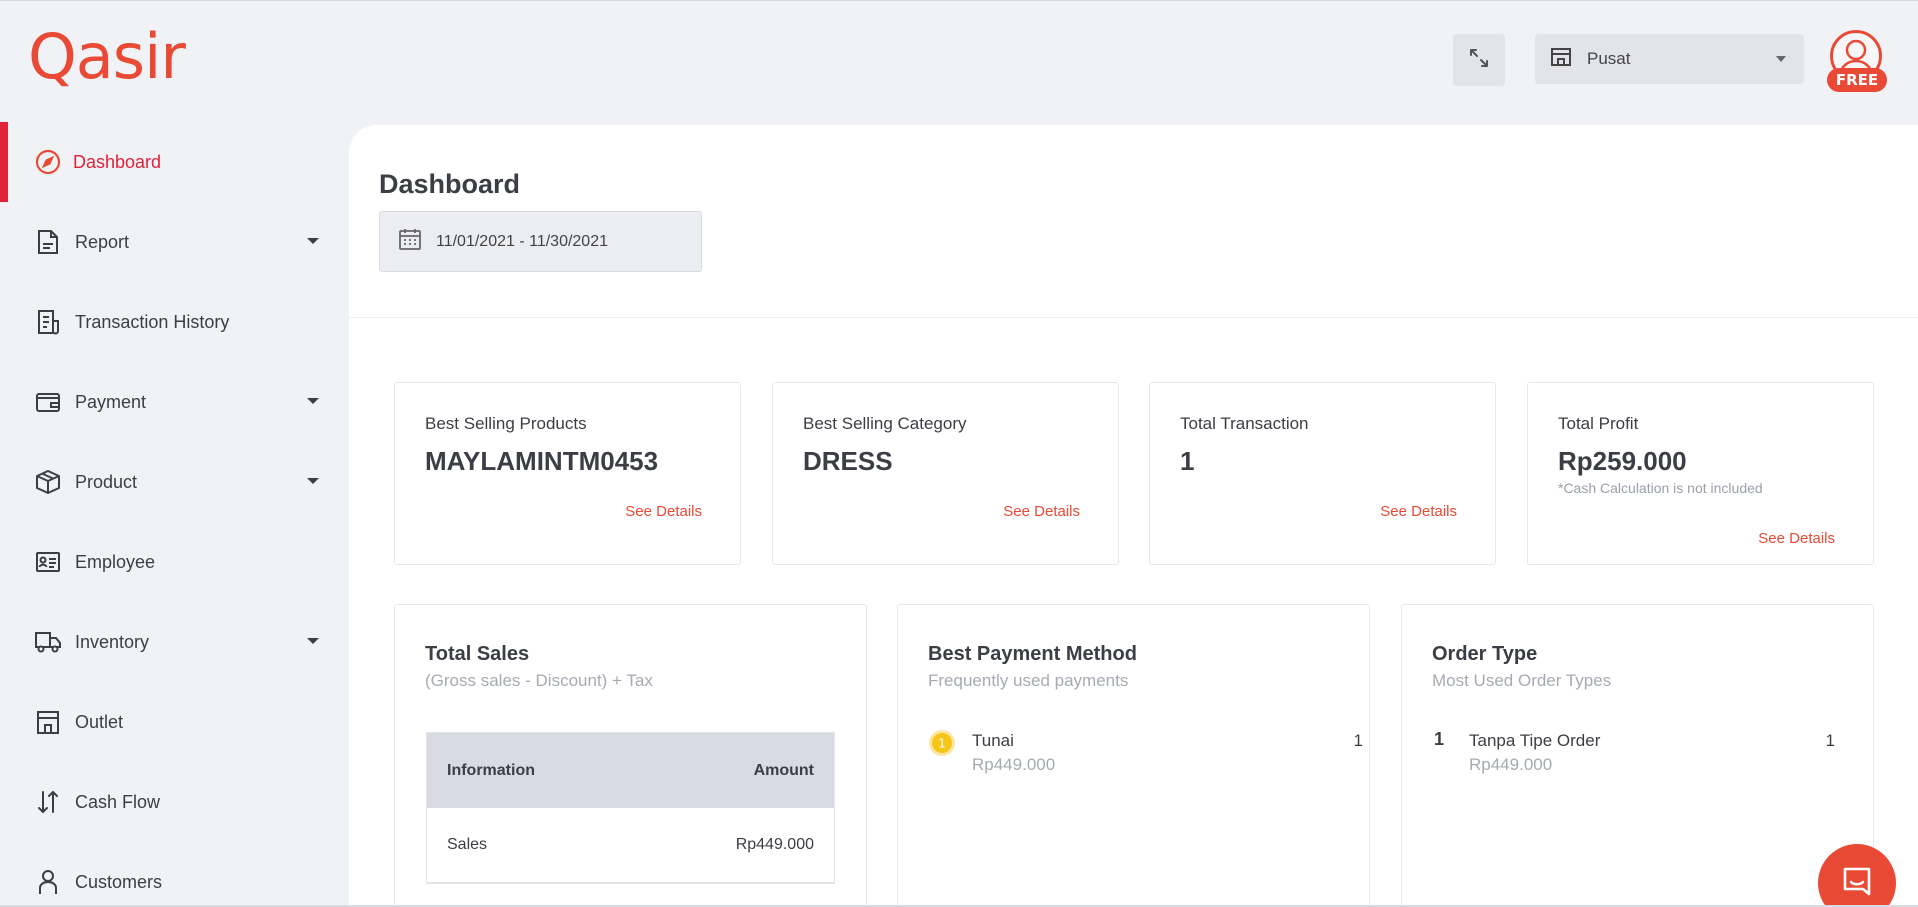 The height and width of the screenshot is (907, 1918). I want to click on stat-title: Best Selling Products, so click(506, 423).